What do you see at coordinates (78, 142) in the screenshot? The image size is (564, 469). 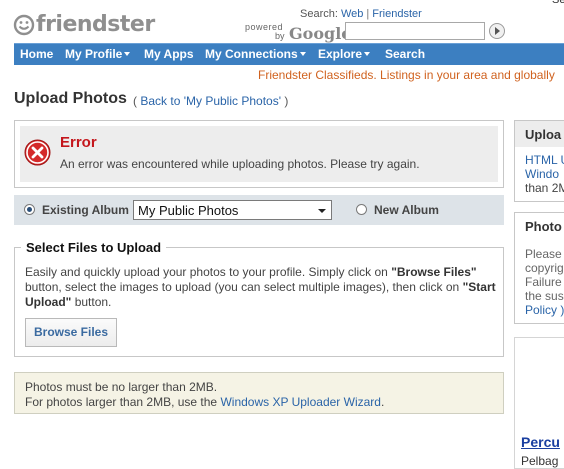 I see `error-title: Error` at bounding box center [78, 142].